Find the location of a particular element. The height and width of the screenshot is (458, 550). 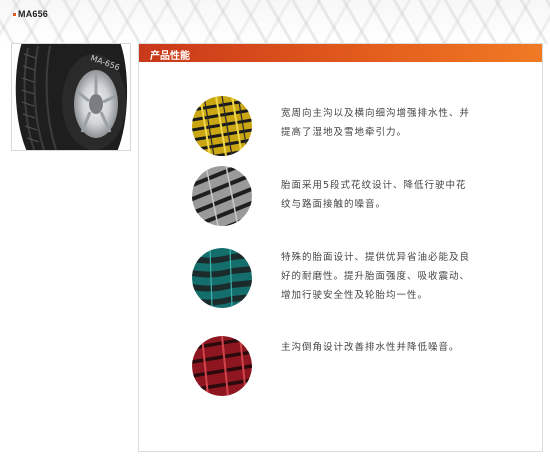

feature-2-line-2: 纹与路面接触的噪音。 is located at coordinates (334, 204).